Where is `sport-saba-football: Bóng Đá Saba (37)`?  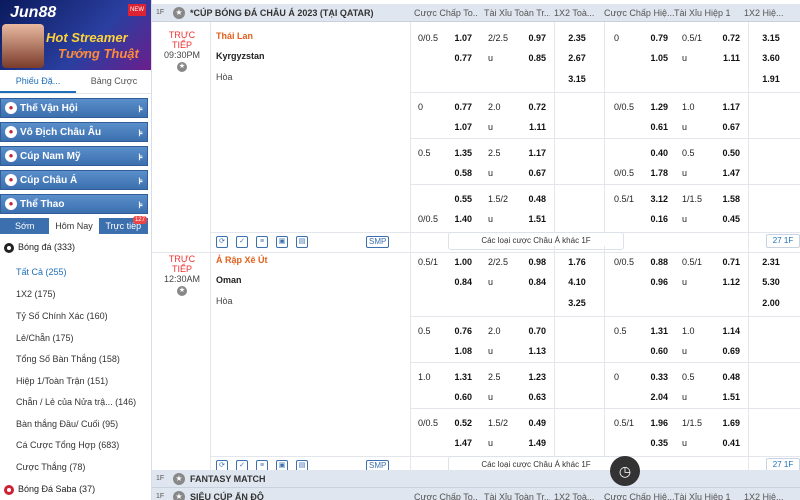
sport-saba-football: Bóng Đá Saba (37) is located at coordinates (75, 489).